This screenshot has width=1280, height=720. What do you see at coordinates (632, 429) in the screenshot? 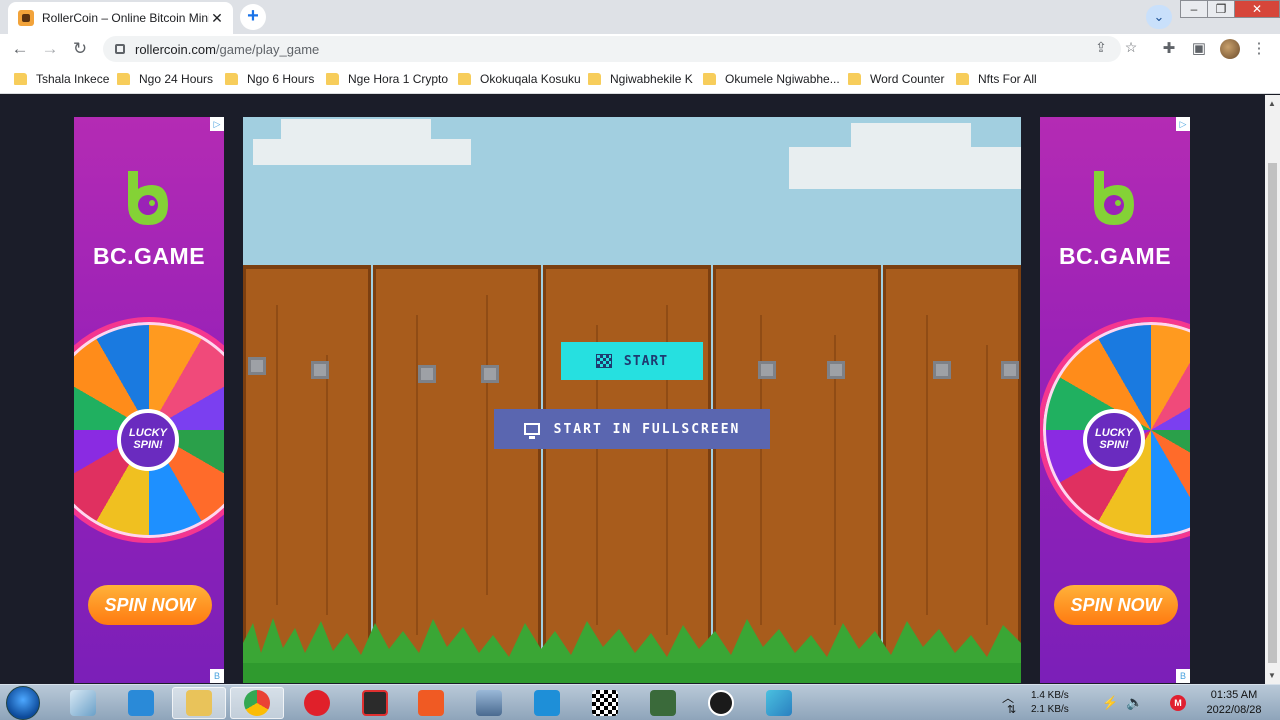
I see `start-fullscreen-button: START IN FULLSCREEN` at bounding box center [632, 429].